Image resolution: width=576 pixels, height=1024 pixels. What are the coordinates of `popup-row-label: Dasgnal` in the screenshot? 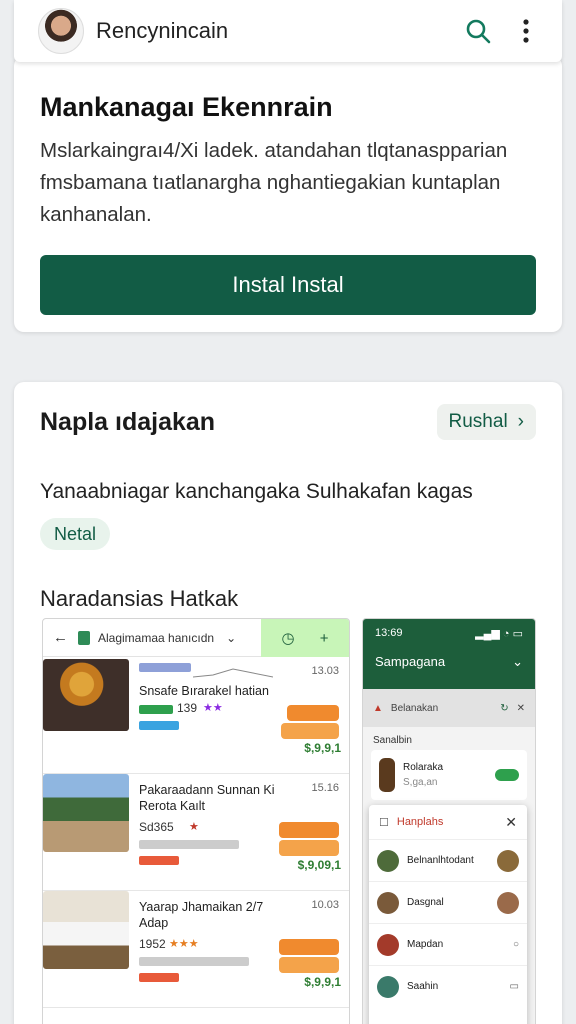 It's located at (425, 902).